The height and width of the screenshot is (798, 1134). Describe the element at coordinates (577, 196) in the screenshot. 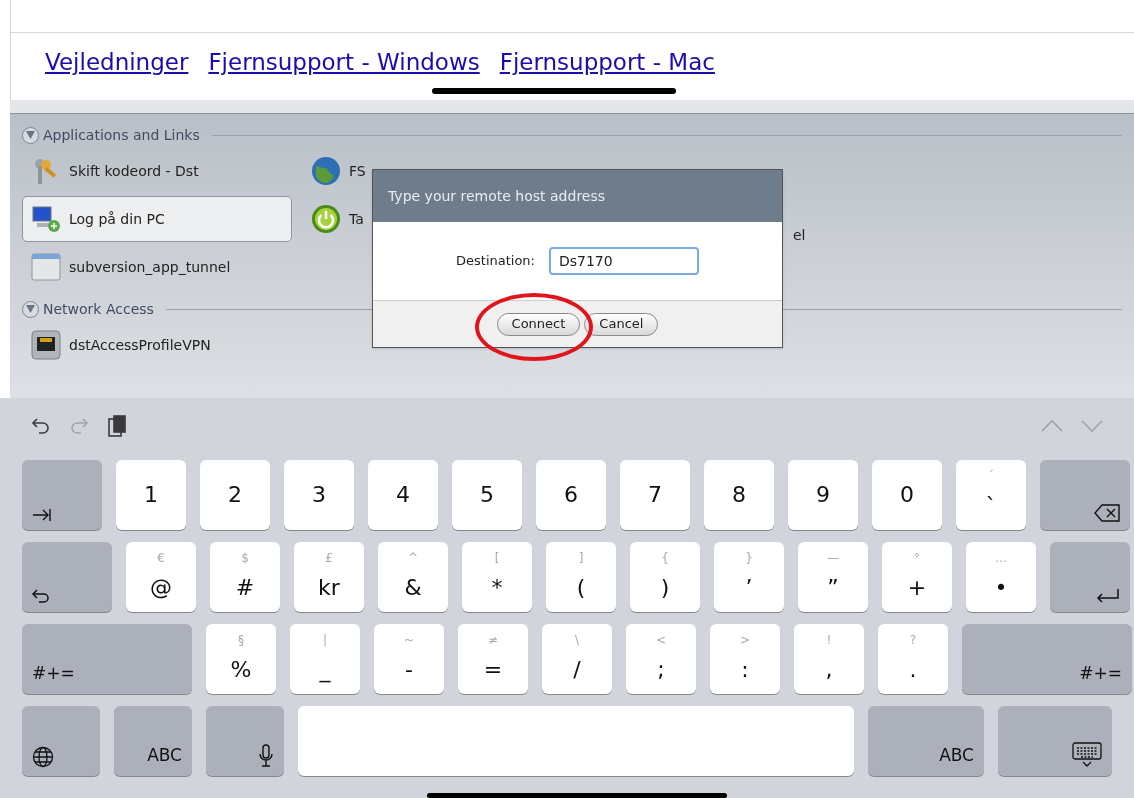

I see `dialog-title: Type your remote host address` at that location.